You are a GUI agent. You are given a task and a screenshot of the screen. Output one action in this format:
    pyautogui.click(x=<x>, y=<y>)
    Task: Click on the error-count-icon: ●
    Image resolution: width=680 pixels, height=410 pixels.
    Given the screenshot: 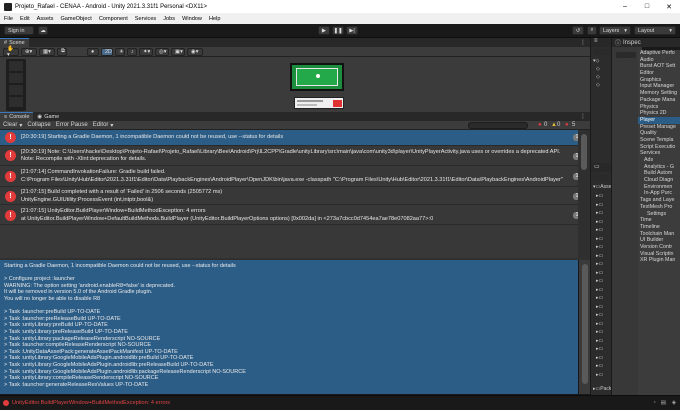 What is the action you would take?
    pyautogui.click(x=540, y=125)
    